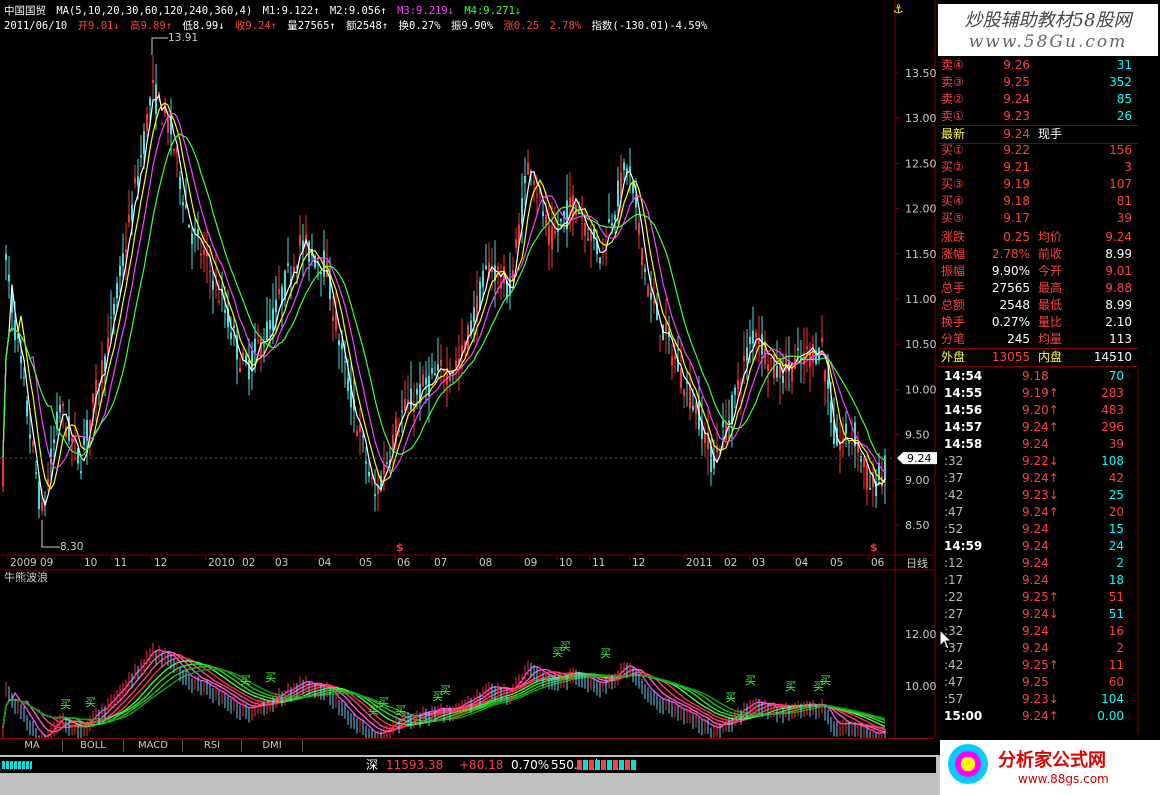  Describe the element at coordinates (23, 563) in the screenshot. I see `time-axis-label: 2009` at that location.